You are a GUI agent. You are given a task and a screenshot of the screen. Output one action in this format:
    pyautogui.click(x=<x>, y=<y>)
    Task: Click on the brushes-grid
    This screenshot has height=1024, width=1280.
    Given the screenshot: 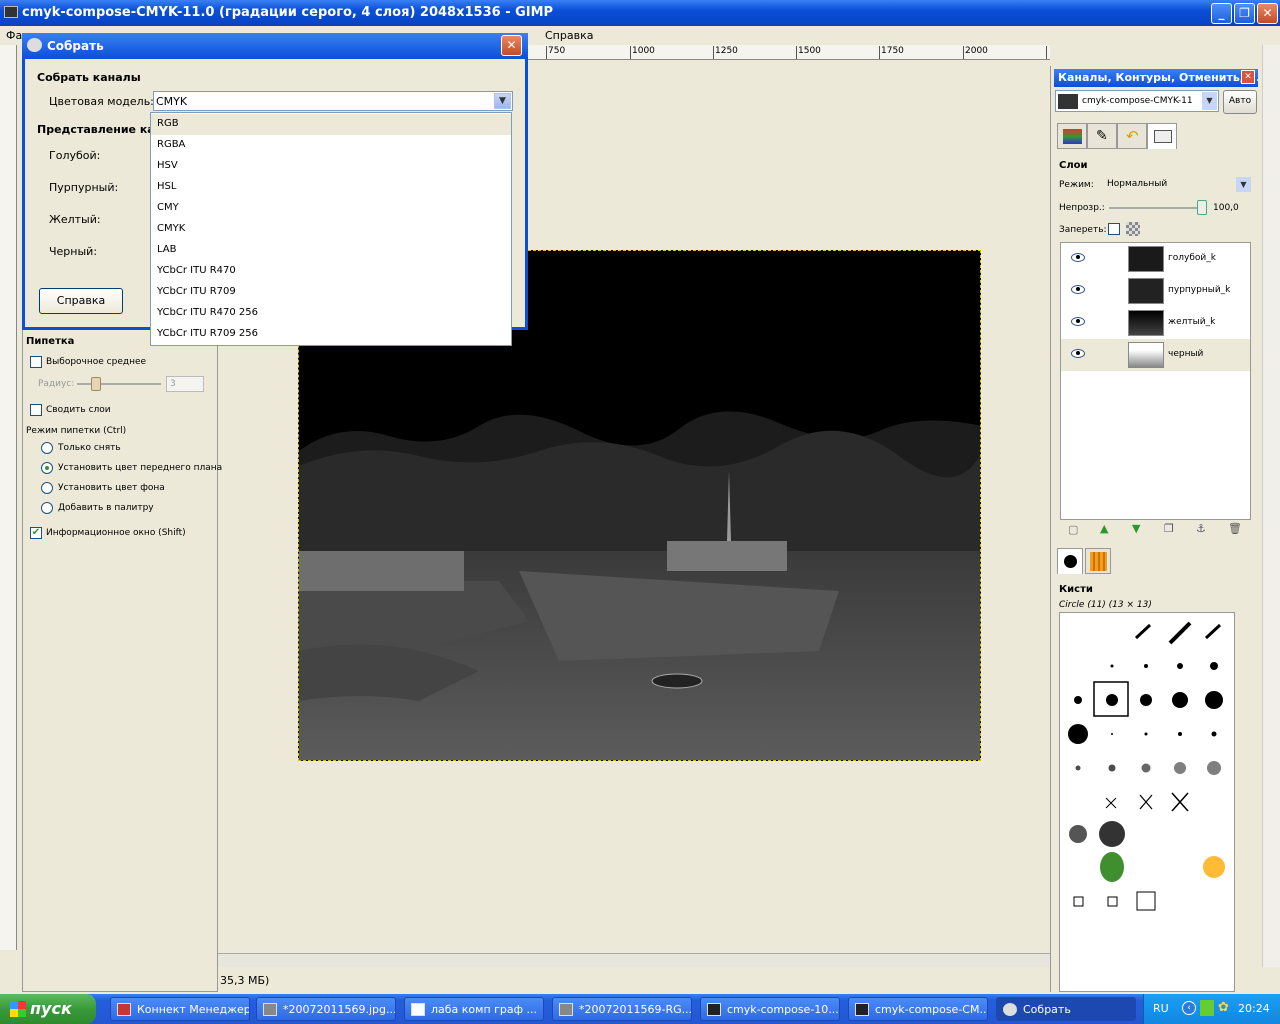 What is the action you would take?
    pyautogui.click(x=1147, y=802)
    